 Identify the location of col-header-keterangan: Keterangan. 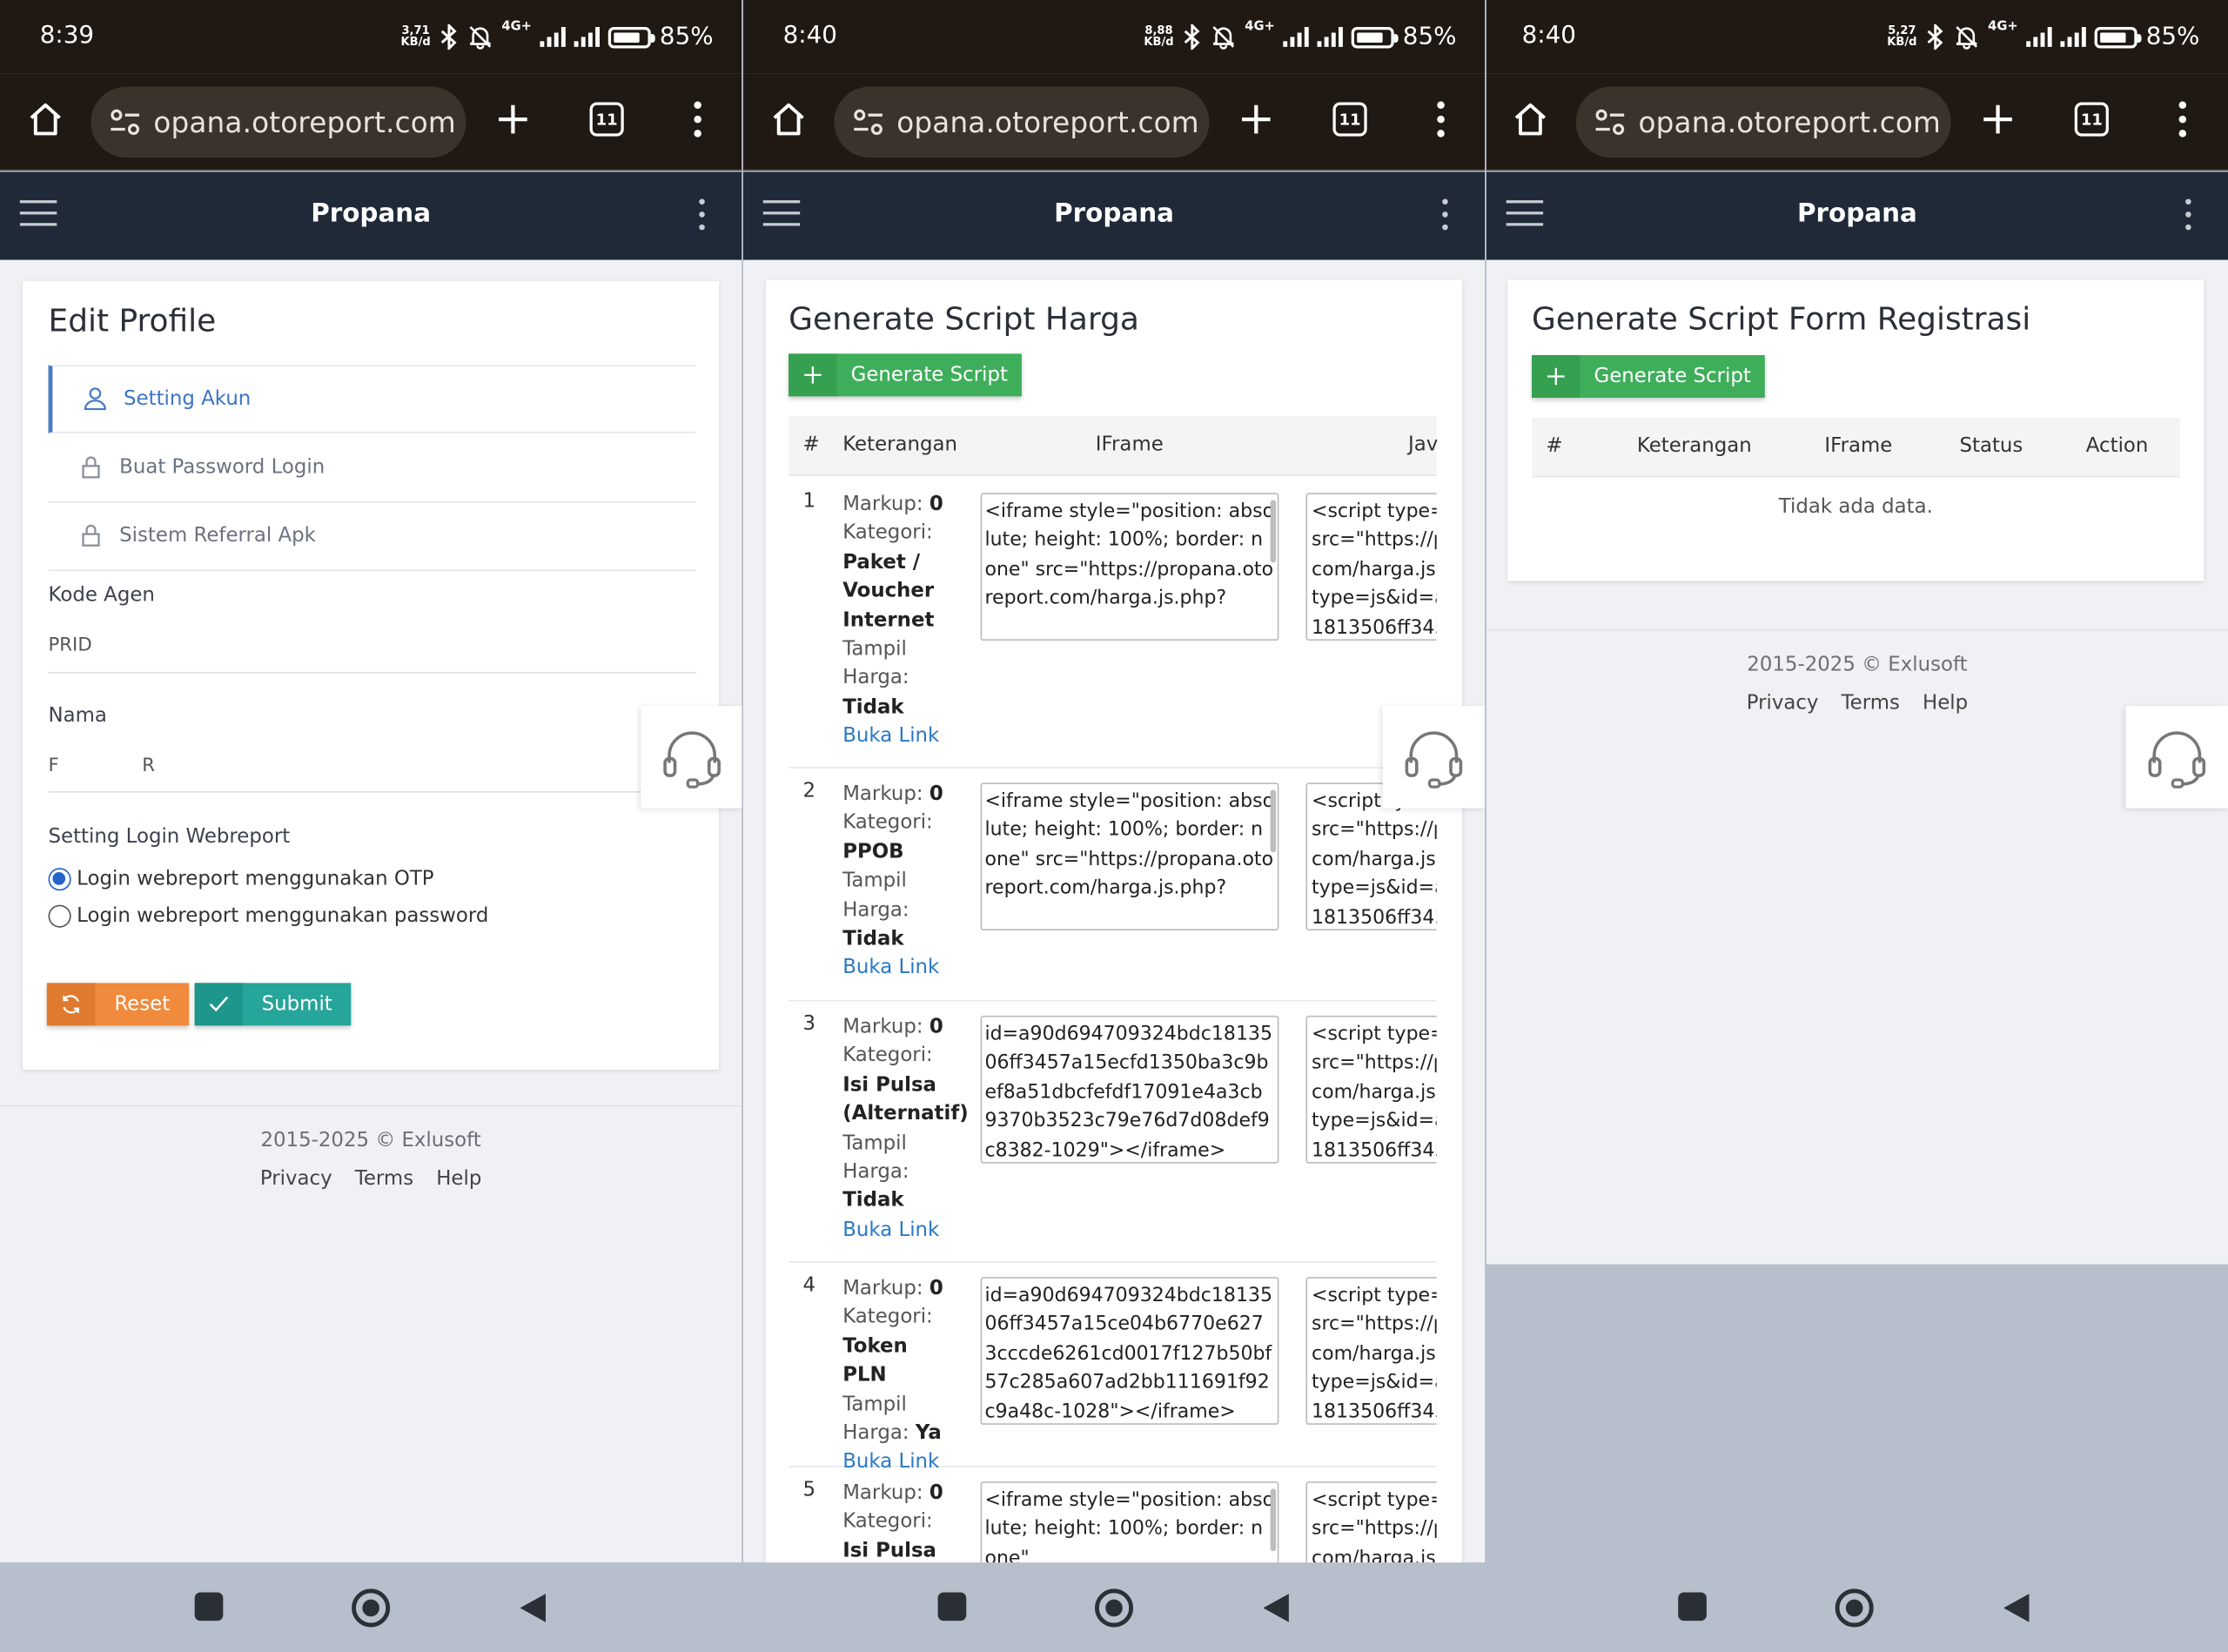
(1694, 446).